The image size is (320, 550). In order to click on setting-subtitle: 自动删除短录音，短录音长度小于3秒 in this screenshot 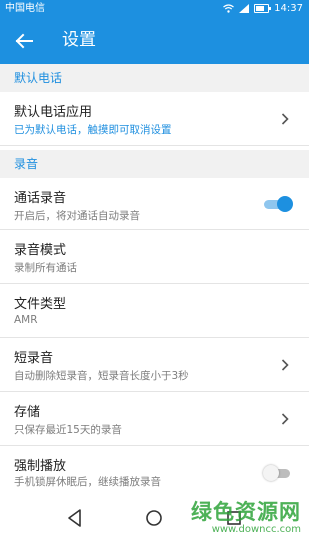, I will do `click(101, 376)`.